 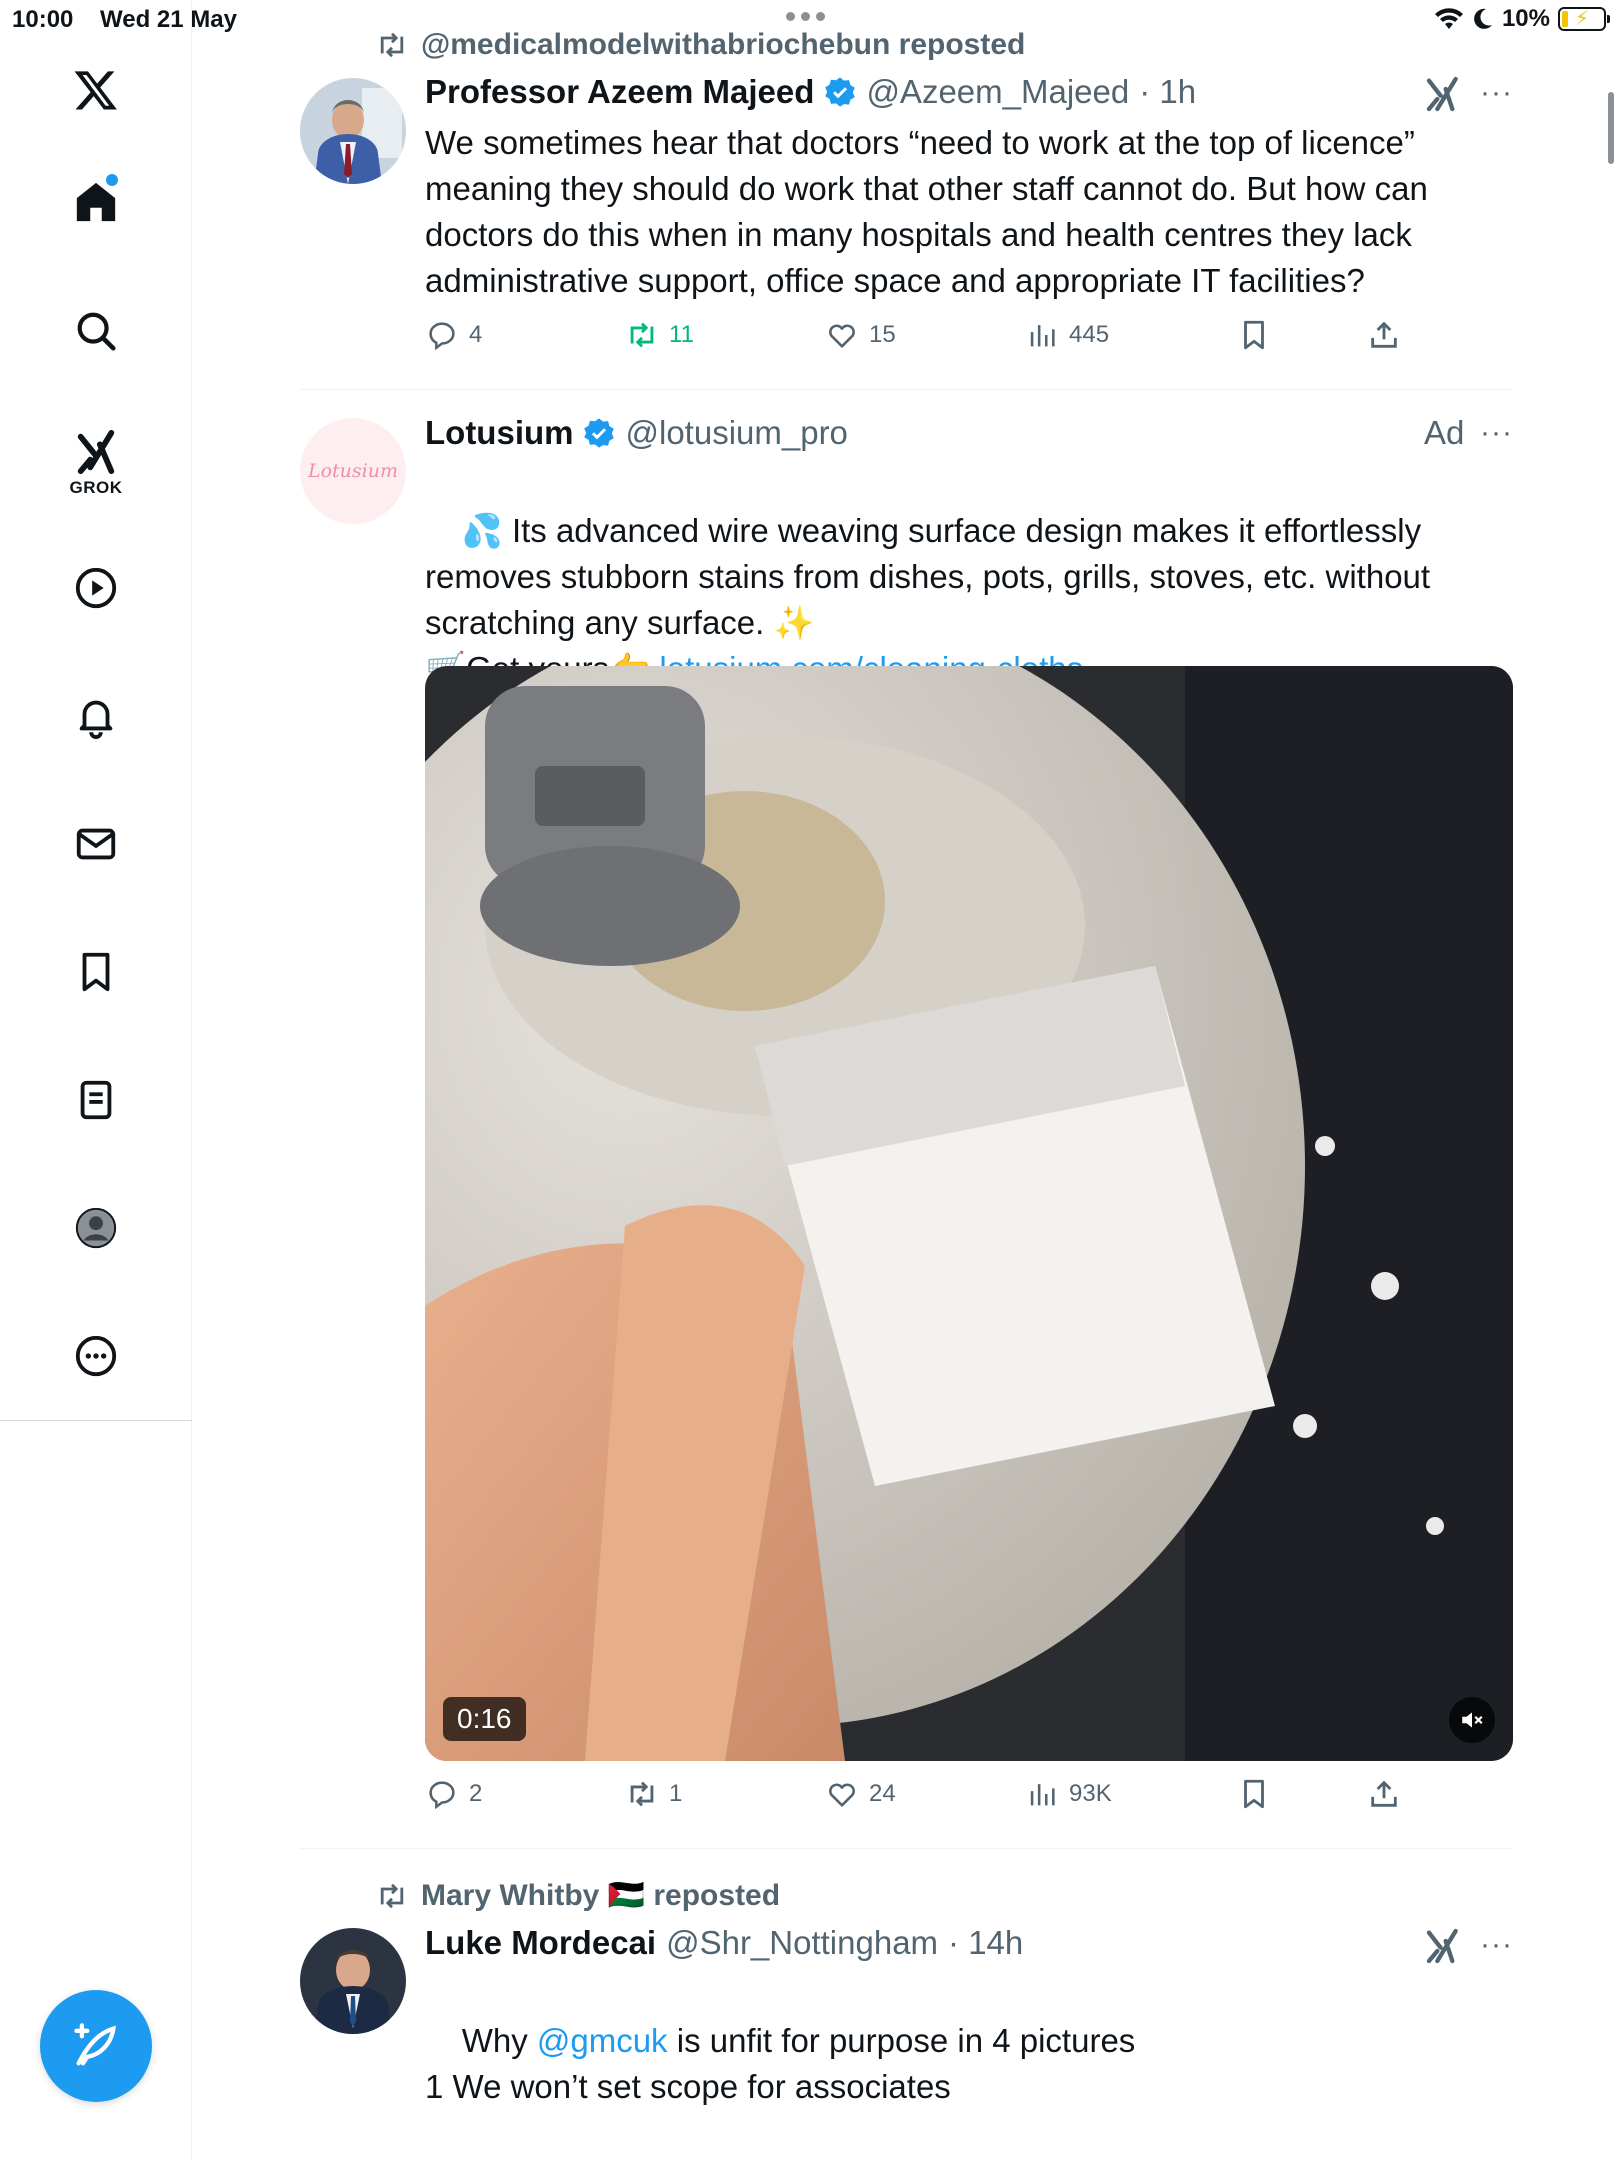 What do you see at coordinates (802, 1943) in the screenshot?
I see `author-handle: @Shr_Nottingham` at bounding box center [802, 1943].